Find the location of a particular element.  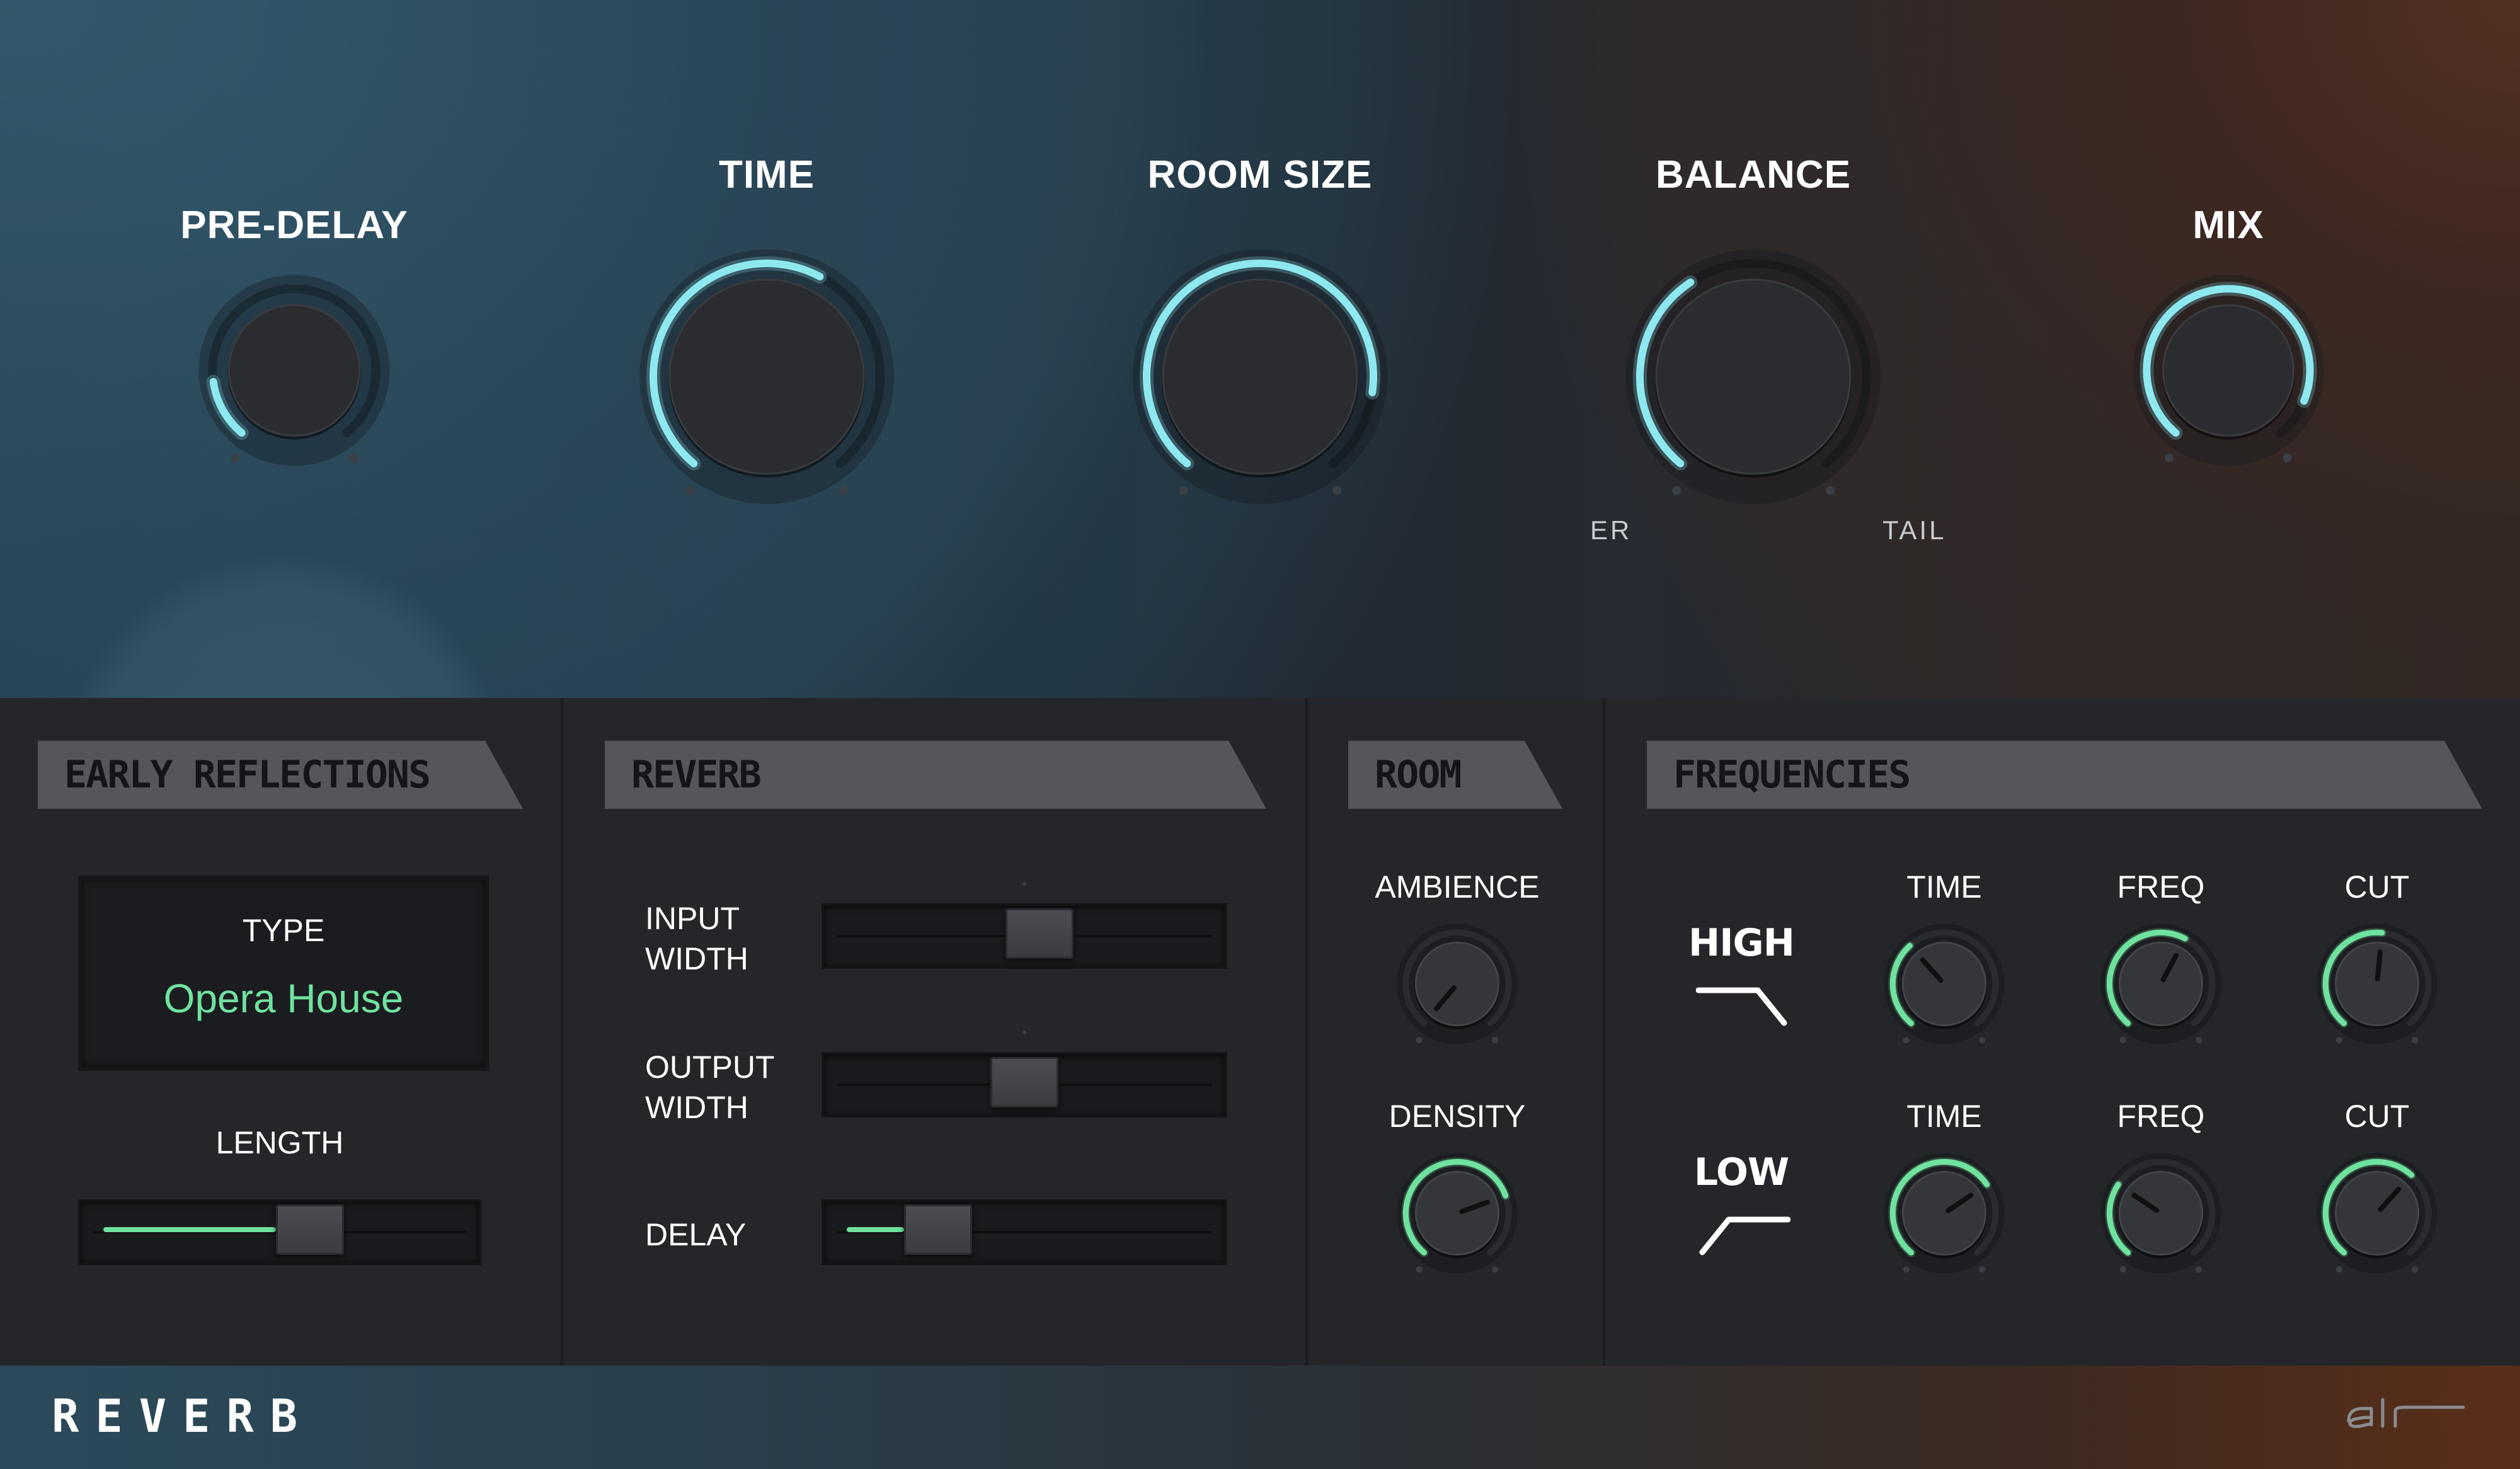

er-type-label: TYPE is located at coordinates (283, 930).